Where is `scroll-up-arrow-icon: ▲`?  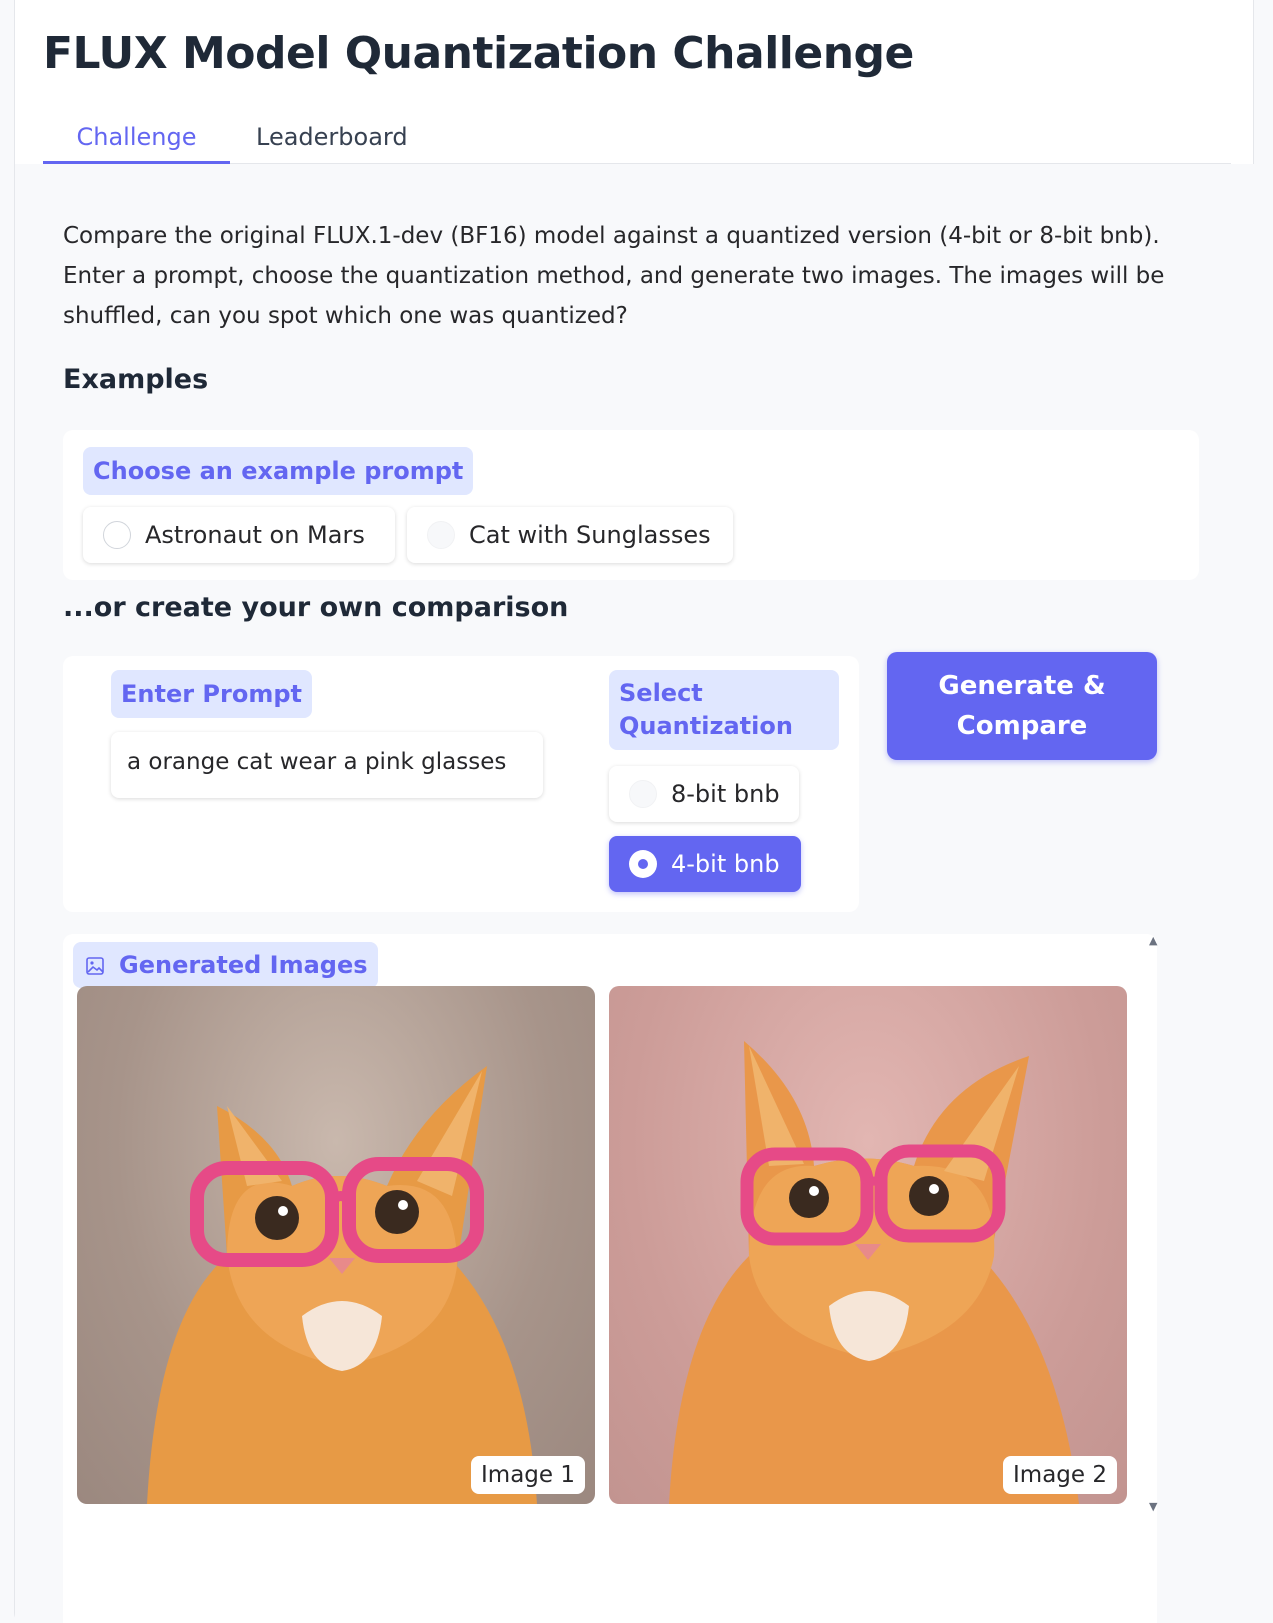
scroll-up-arrow-icon: ▲ is located at coordinates (1153, 940).